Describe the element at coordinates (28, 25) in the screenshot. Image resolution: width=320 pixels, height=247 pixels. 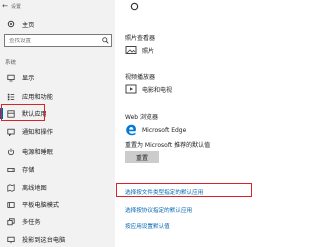
I see `home-label: 主页` at that location.